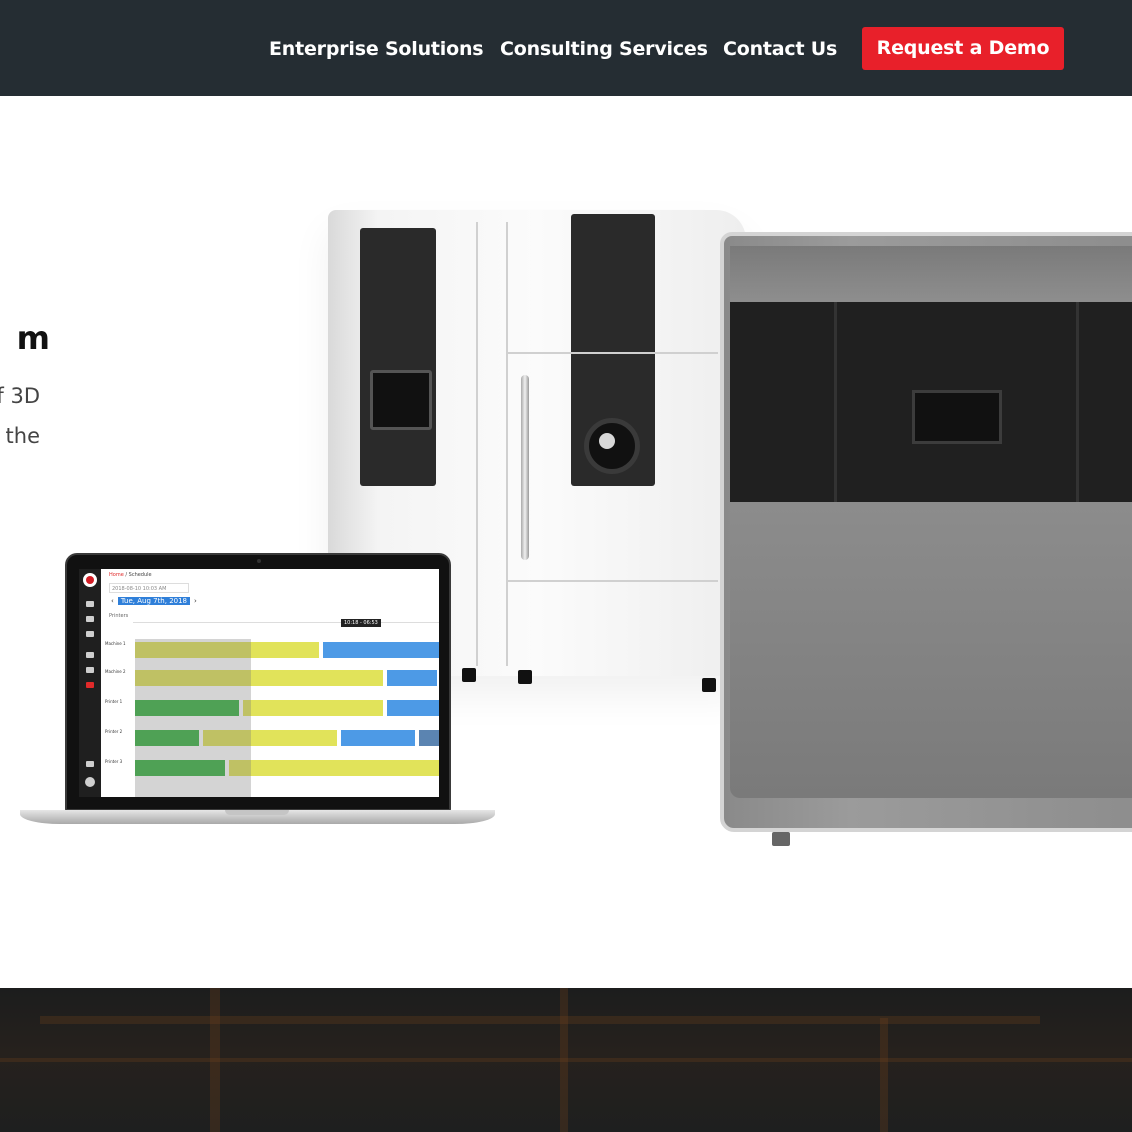 The height and width of the screenshot is (1132, 1132). Describe the element at coordinates (114, 761) in the screenshot. I see `gantt-row-label: Printer 3` at that location.